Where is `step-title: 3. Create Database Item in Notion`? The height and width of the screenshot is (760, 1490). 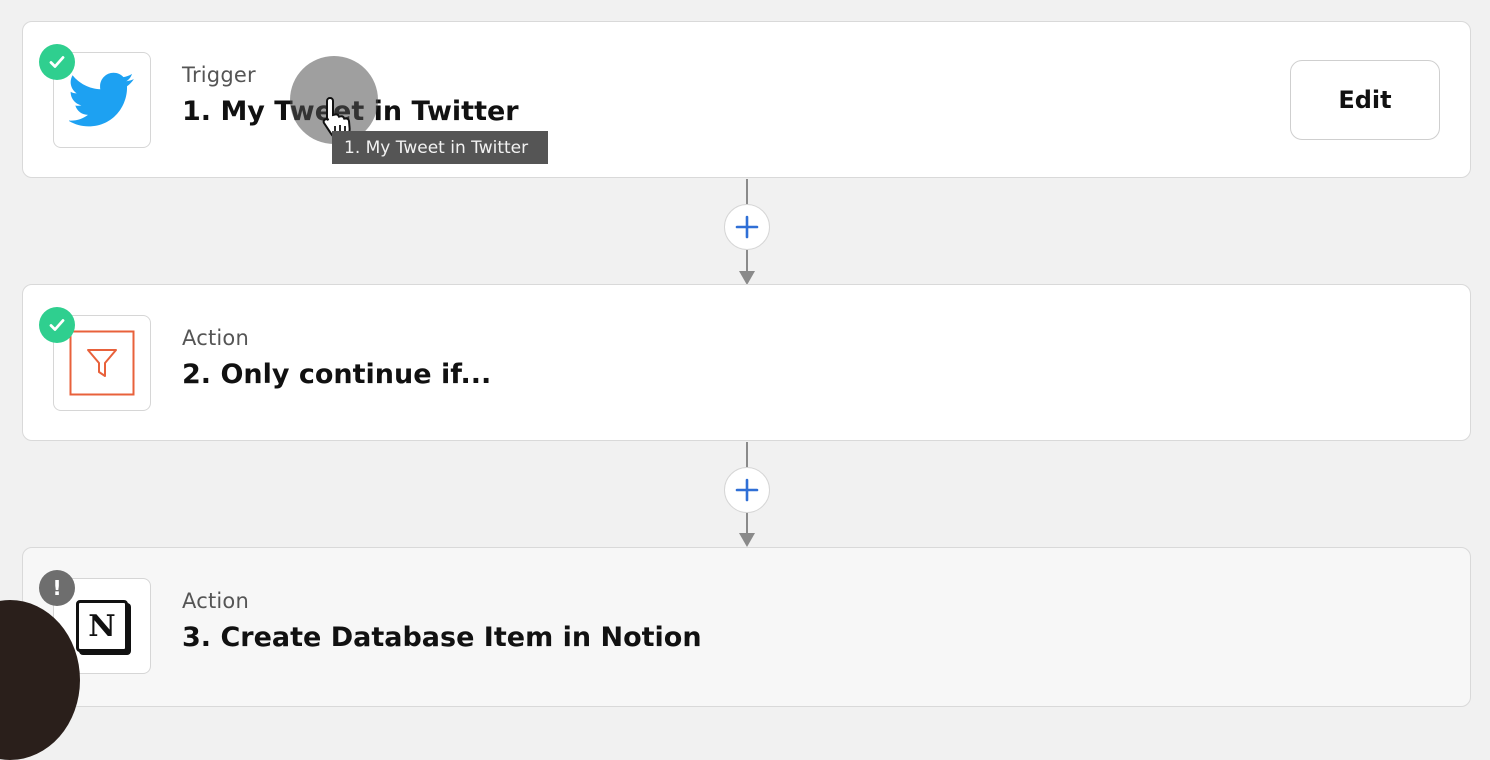
step-title: 3. Create Database Item in Notion is located at coordinates (442, 637).